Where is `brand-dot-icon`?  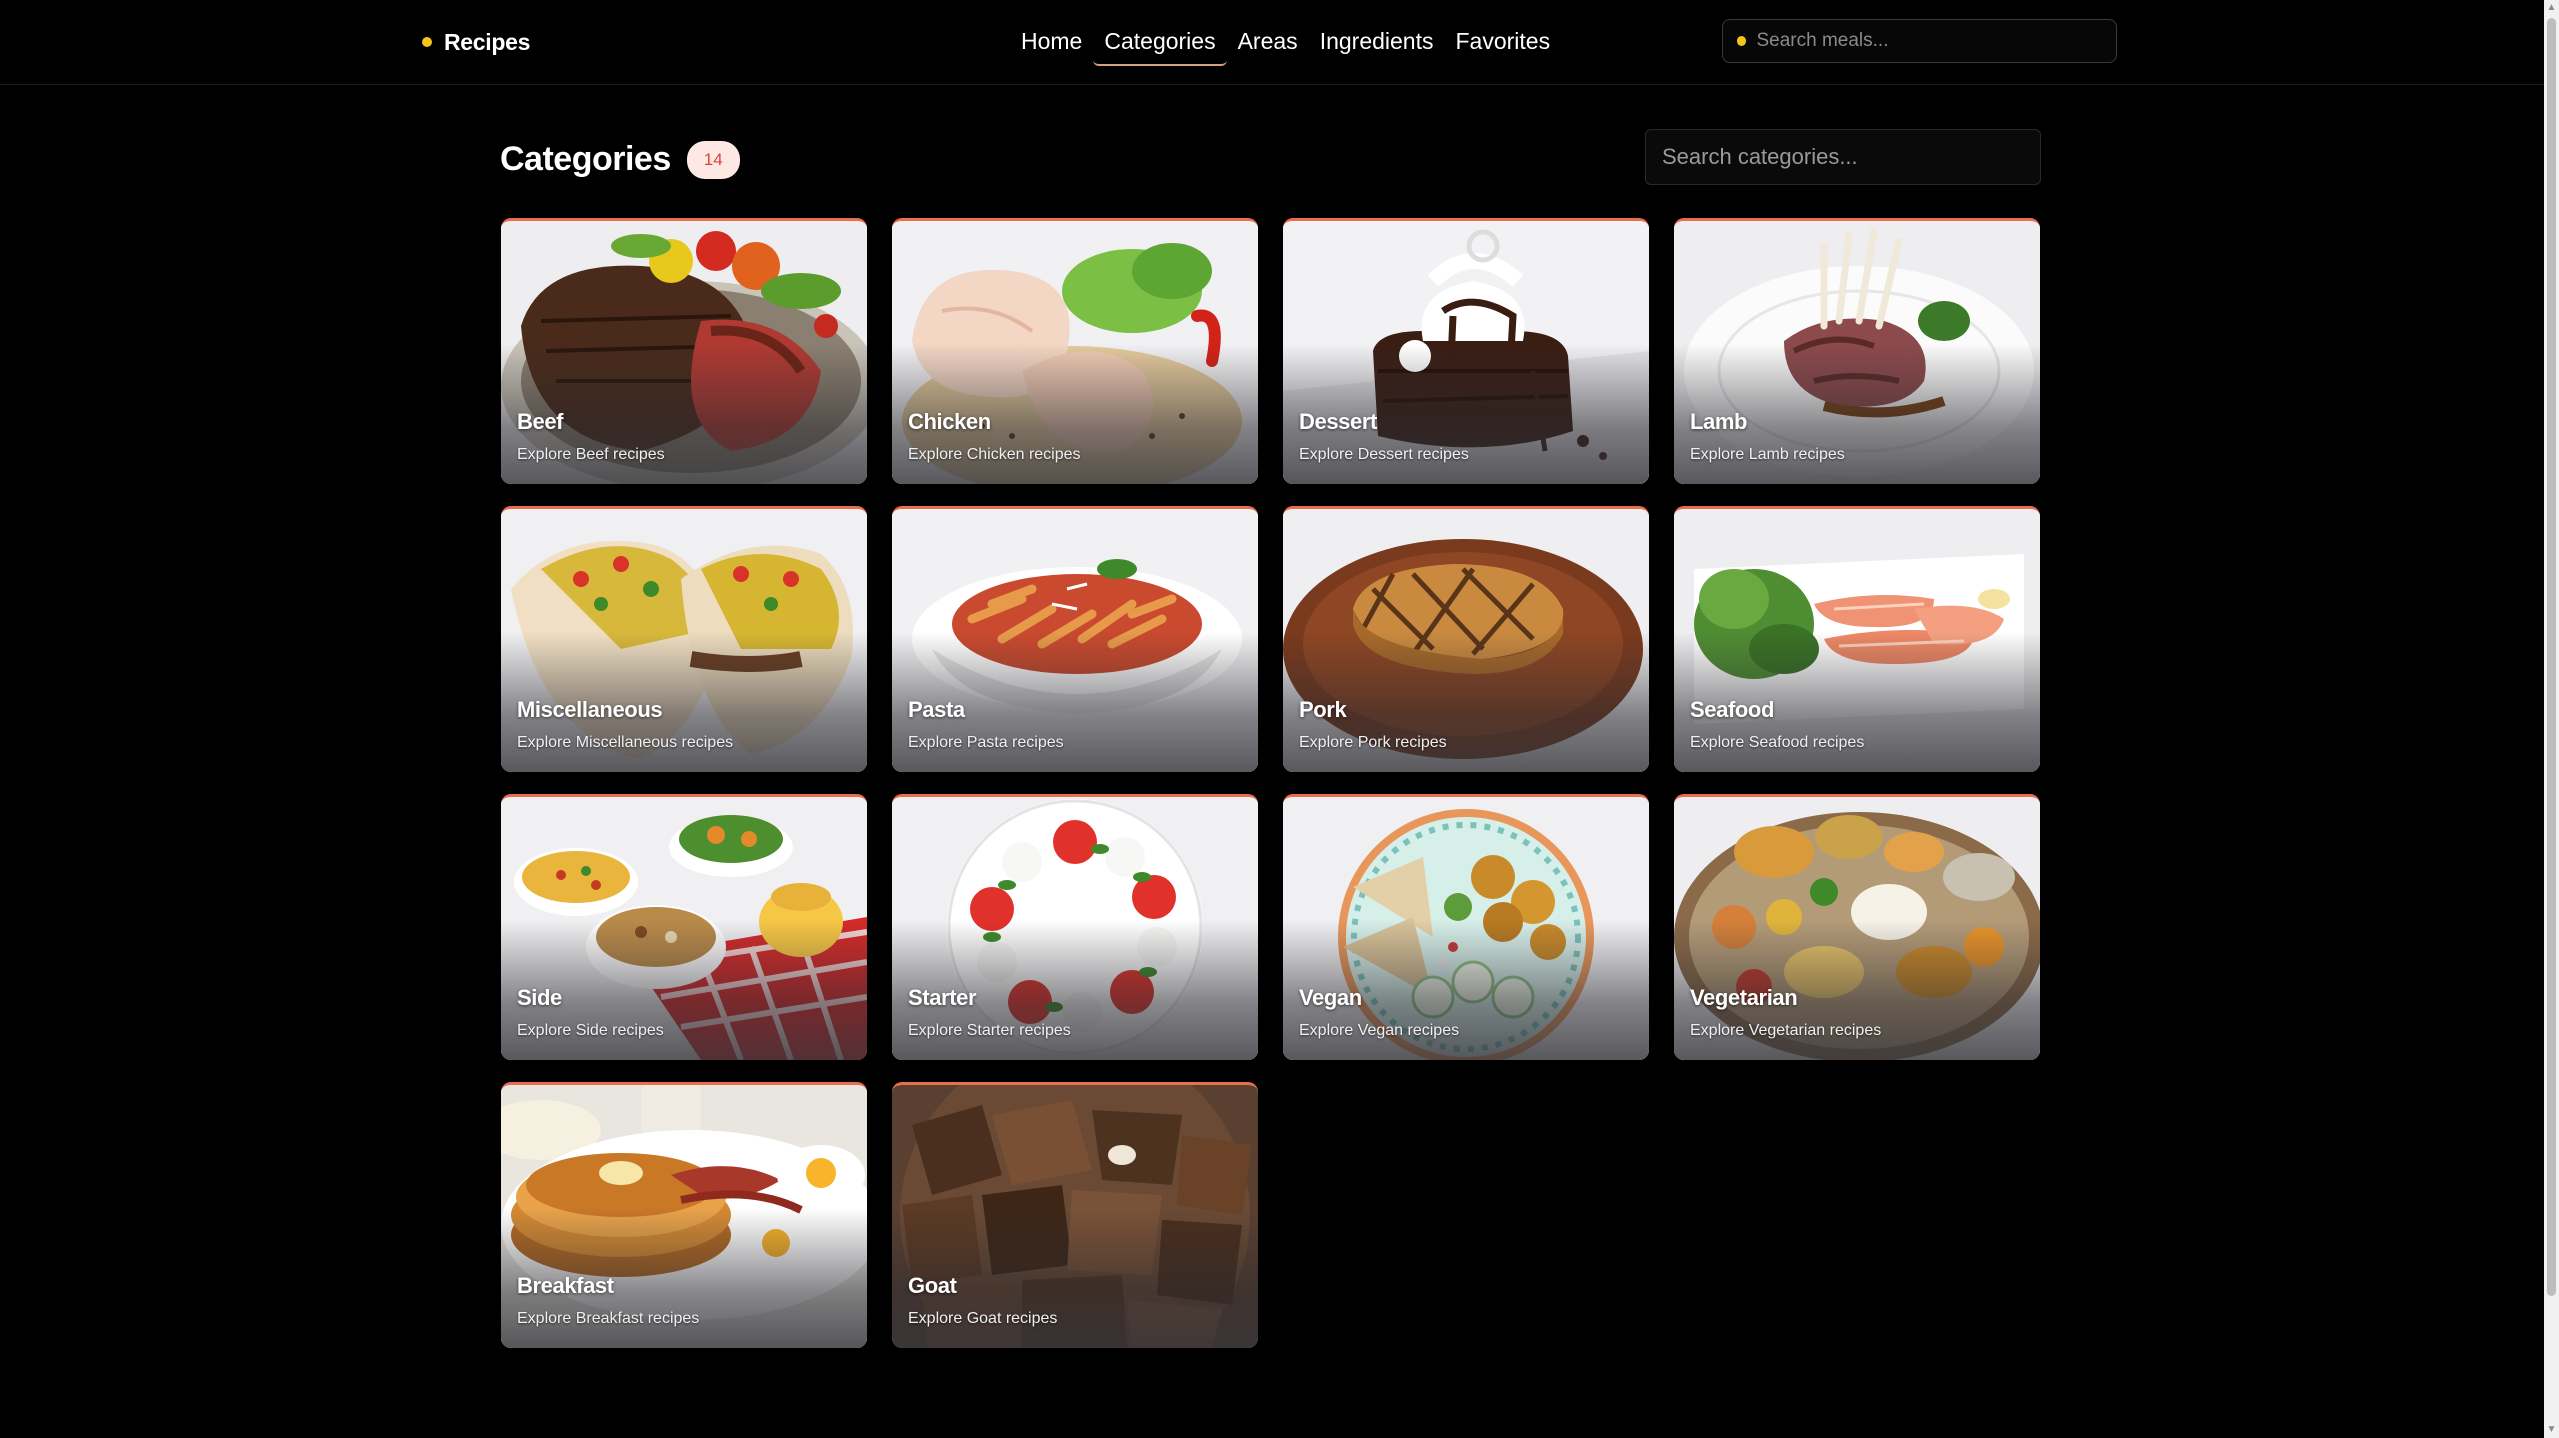
brand-dot-icon is located at coordinates (427, 42).